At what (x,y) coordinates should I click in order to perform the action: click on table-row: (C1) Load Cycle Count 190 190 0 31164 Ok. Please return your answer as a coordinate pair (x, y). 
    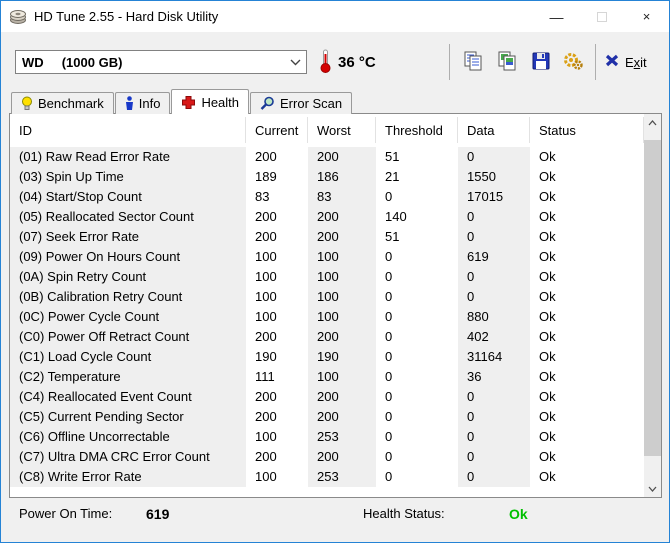
    Looking at the image, I should click on (327, 357).